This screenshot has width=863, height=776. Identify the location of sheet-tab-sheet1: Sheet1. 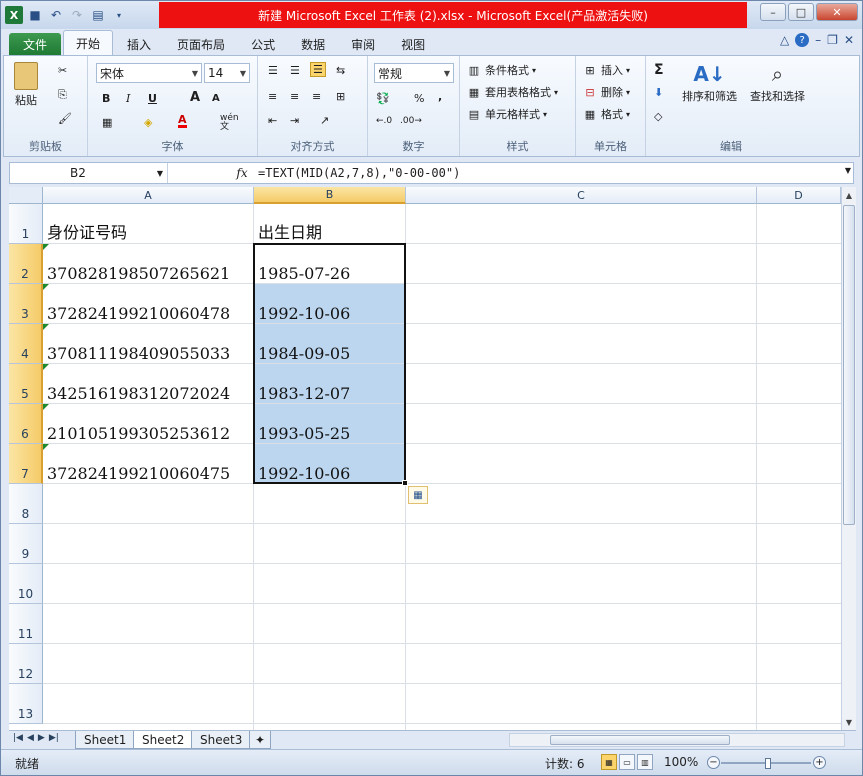
(105, 740).